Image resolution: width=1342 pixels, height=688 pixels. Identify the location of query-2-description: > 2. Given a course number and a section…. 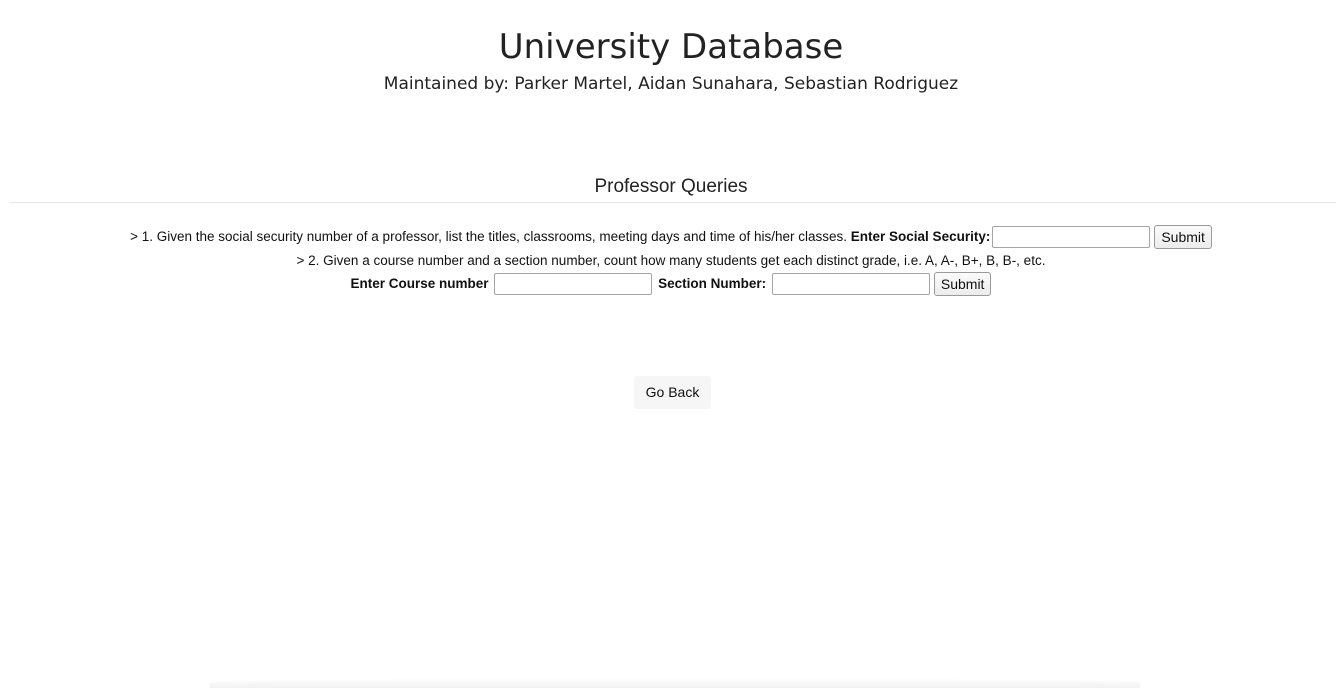
(671, 260).